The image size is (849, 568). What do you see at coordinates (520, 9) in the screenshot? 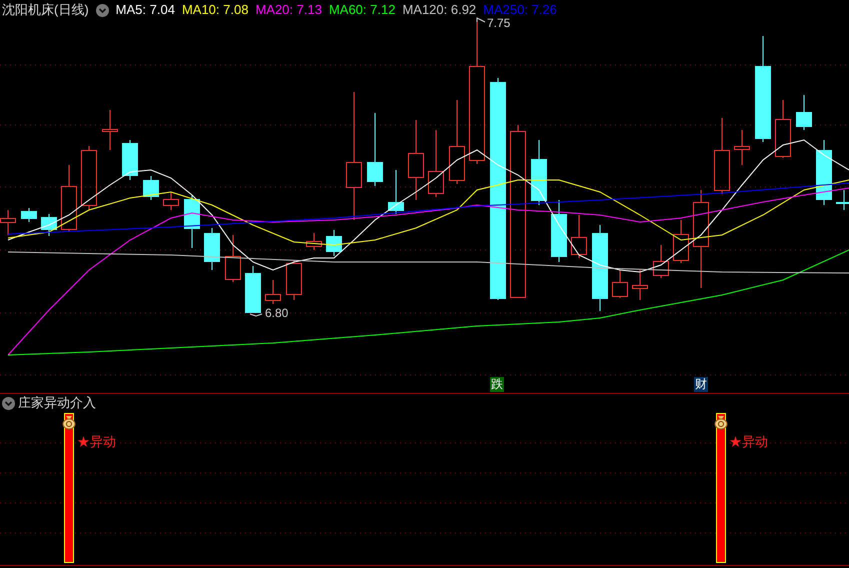
I see `moving-average-value: MA250: 7.26` at bounding box center [520, 9].